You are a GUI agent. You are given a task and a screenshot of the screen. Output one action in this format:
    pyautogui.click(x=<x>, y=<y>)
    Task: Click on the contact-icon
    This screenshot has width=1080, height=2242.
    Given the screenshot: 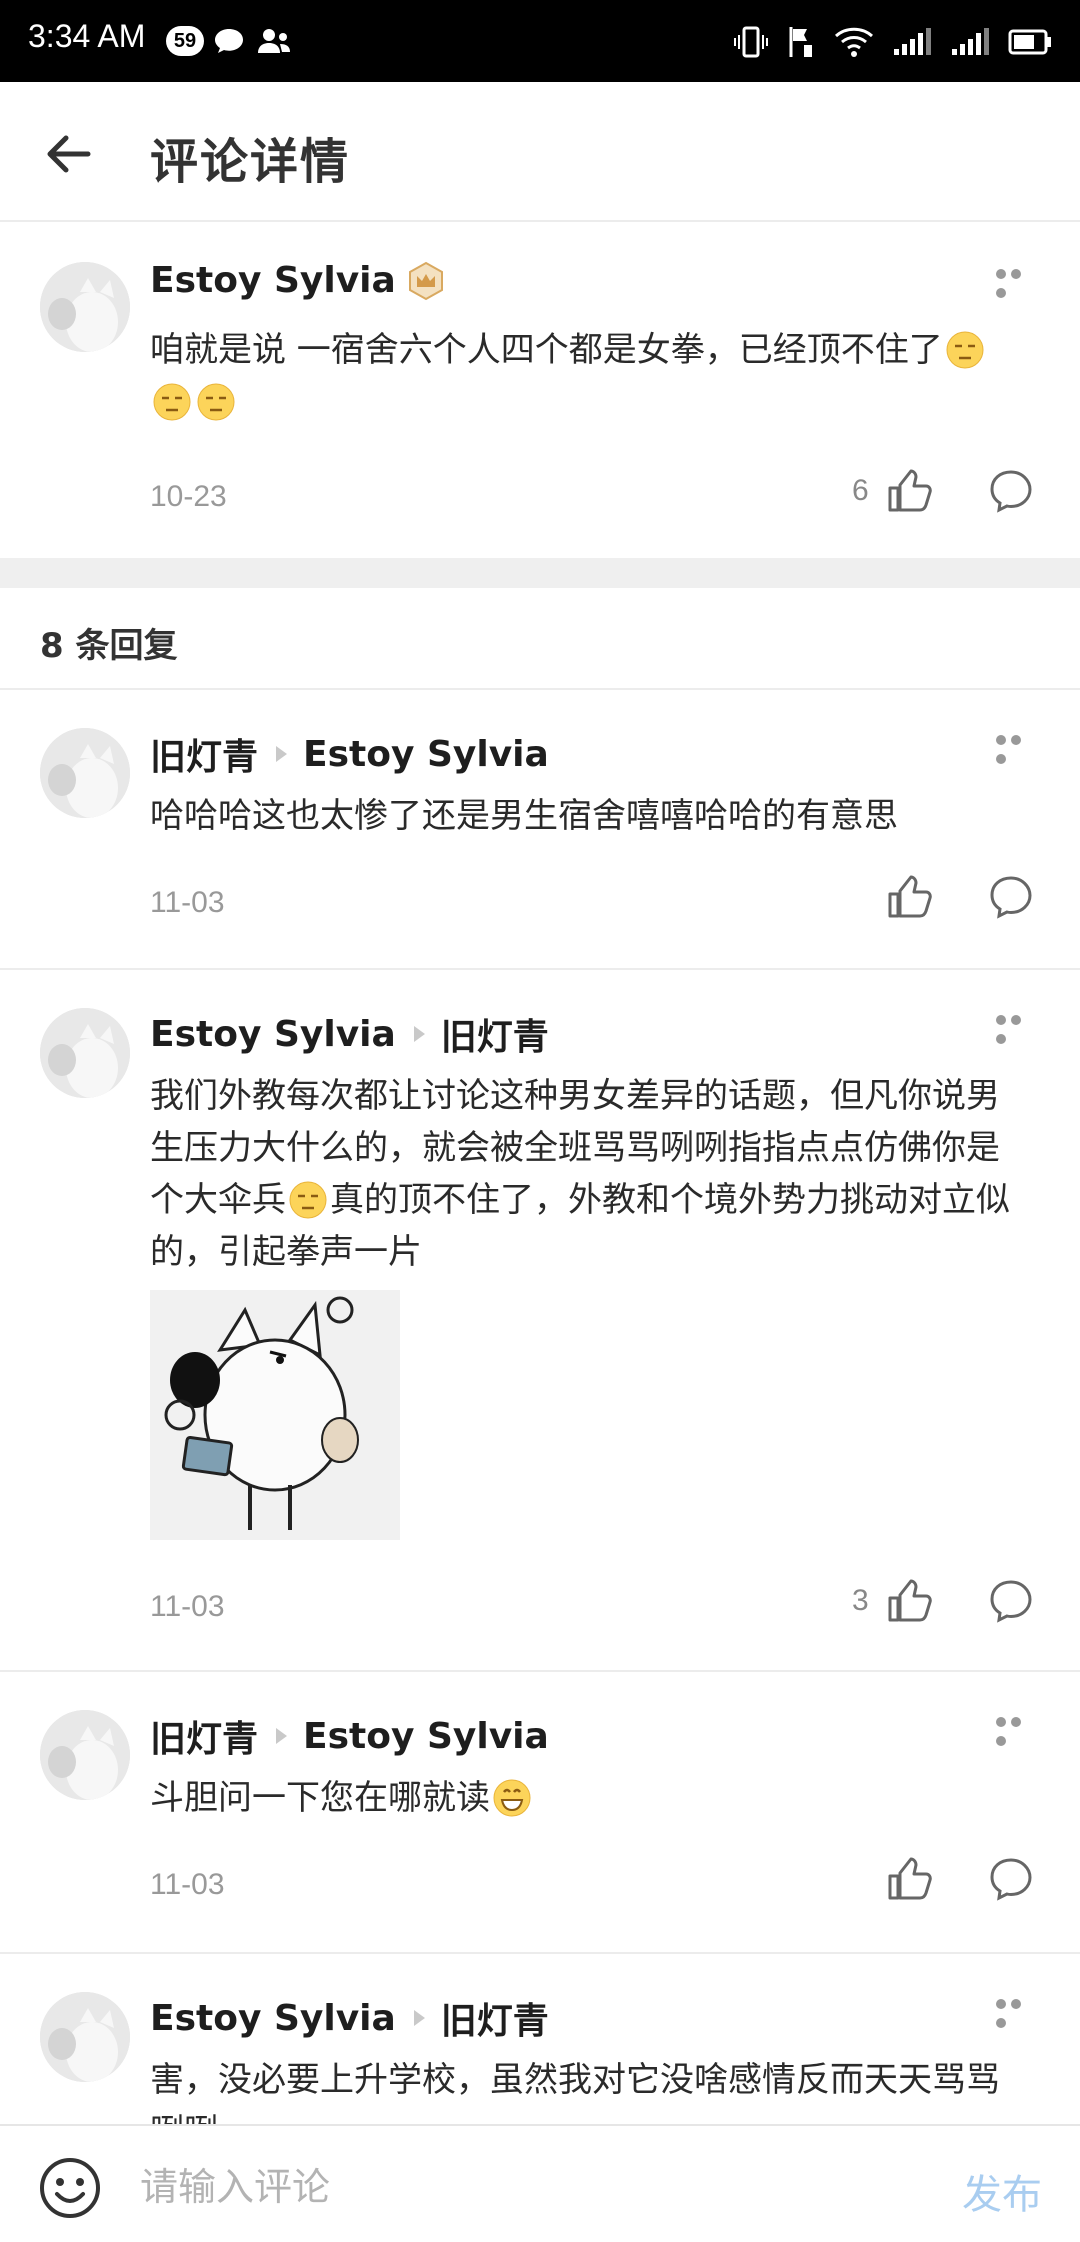 What is the action you would take?
    pyautogui.click(x=274, y=41)
    